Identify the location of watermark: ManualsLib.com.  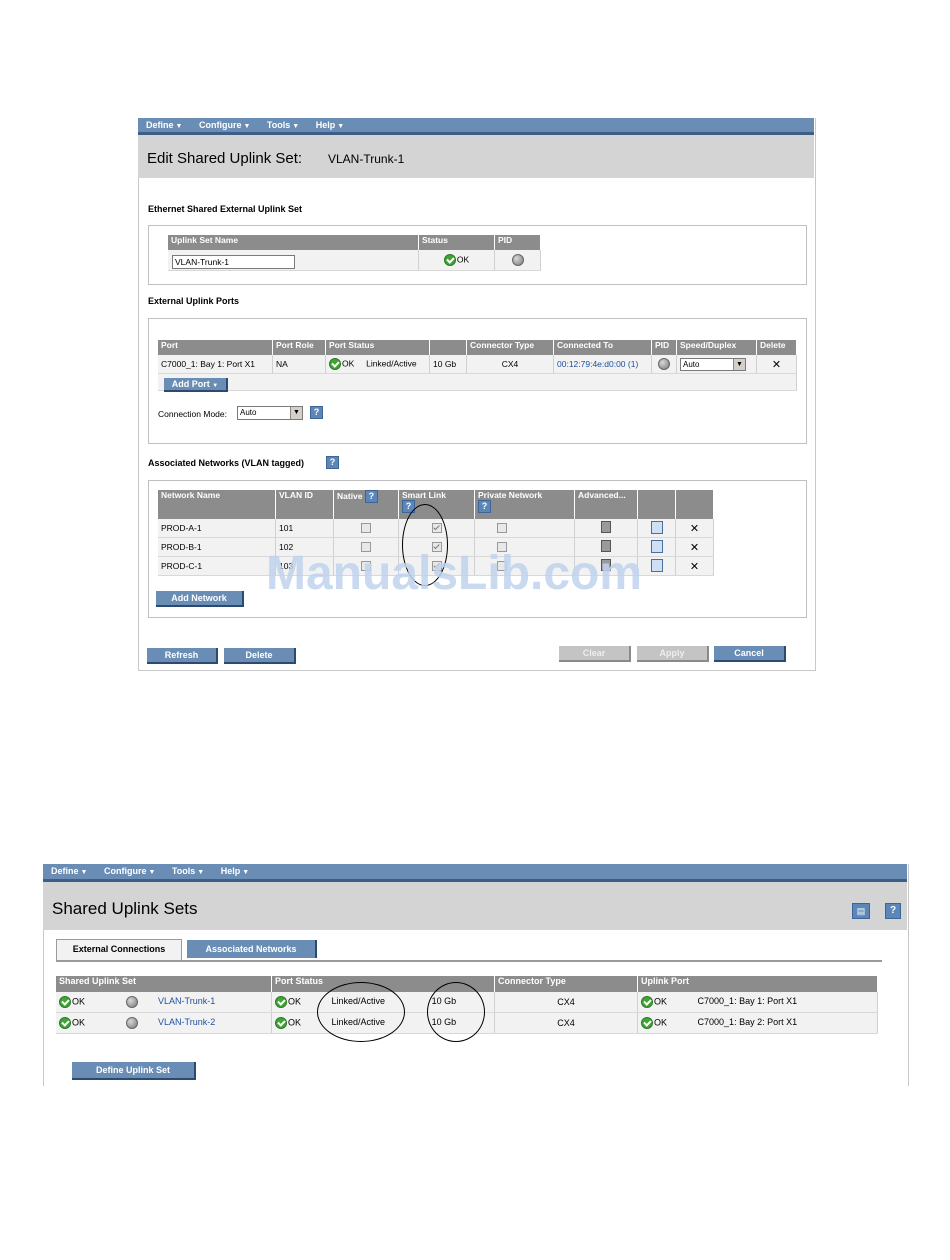
(454, 573).